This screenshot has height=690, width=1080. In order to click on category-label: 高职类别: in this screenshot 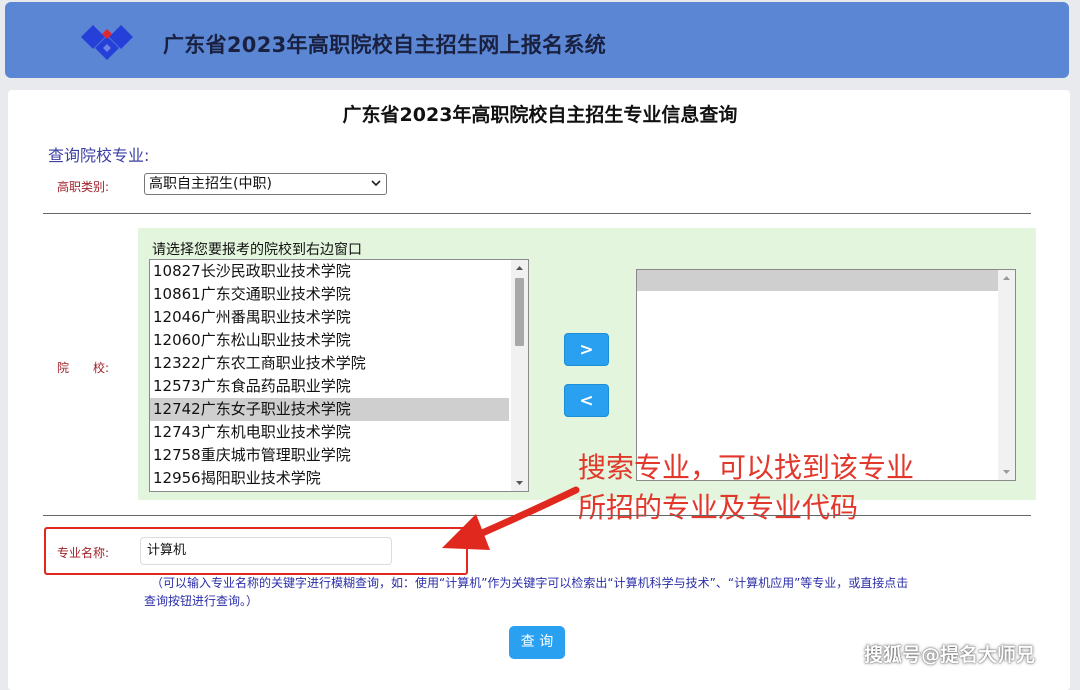, I will do `click(83, 187)`.